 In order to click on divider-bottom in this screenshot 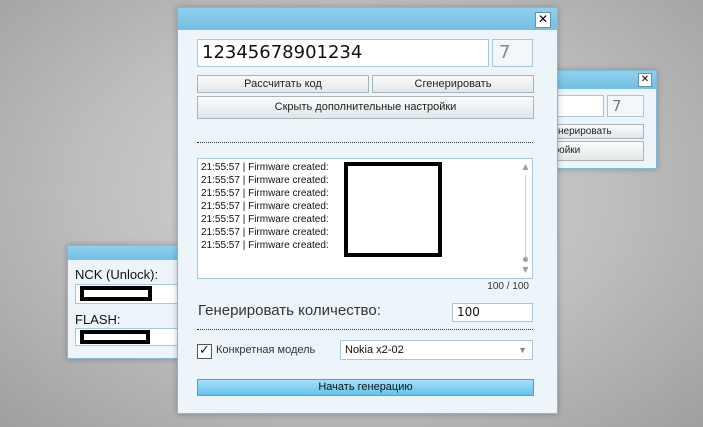, I will do `click(365, 329)`.